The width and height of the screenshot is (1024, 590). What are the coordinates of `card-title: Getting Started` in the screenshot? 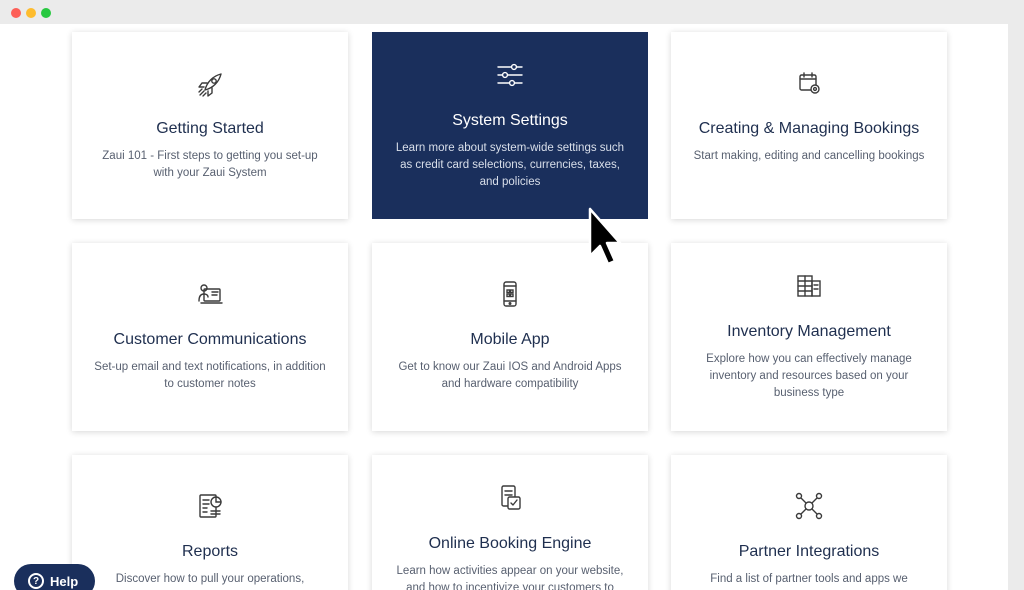 It's located at (210, 128).